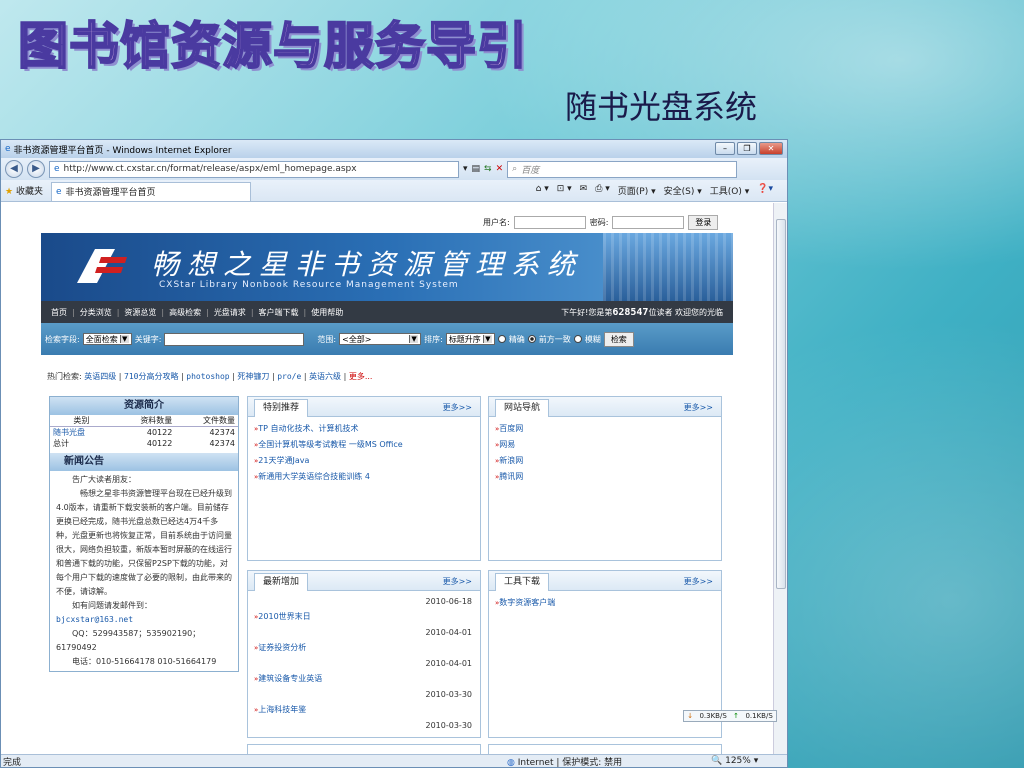 This screenshot has width=1024, height=768. I want to click on field-select: 全面检索 ▼, so click(107, 339).